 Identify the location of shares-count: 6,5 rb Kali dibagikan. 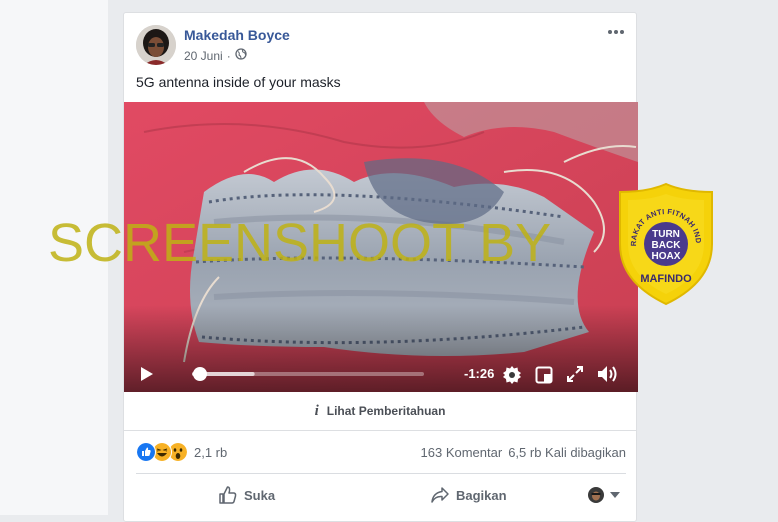
(567, 452).